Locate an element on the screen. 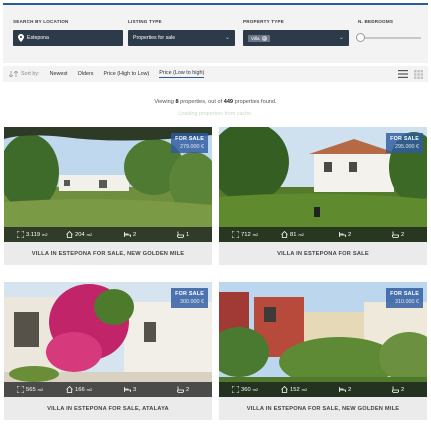 Image resolution: width=431 pixels, height=430 pixels. sale-badge: FOR SALE 279.000 € is located at coordinates (189, 143).